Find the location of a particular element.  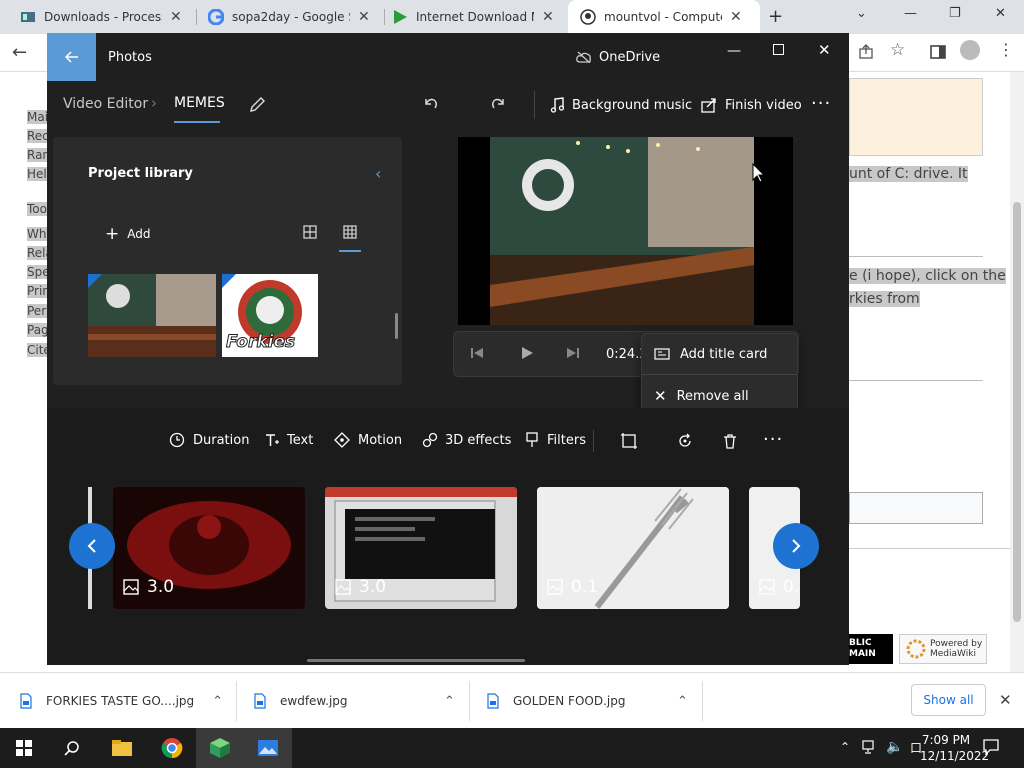

button-label: Finish video is located at coordinates (763, 105).